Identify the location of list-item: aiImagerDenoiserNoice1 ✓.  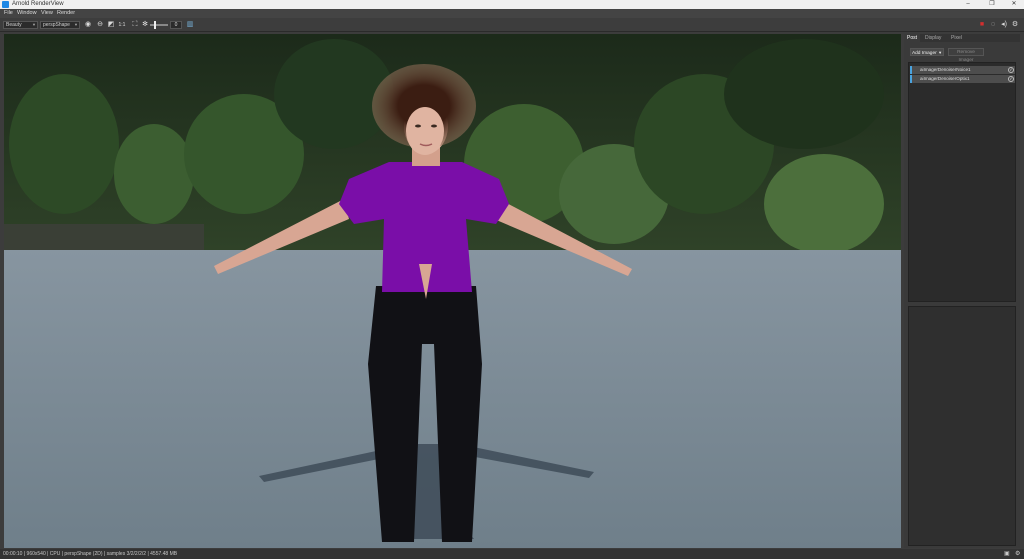
(962, 70).